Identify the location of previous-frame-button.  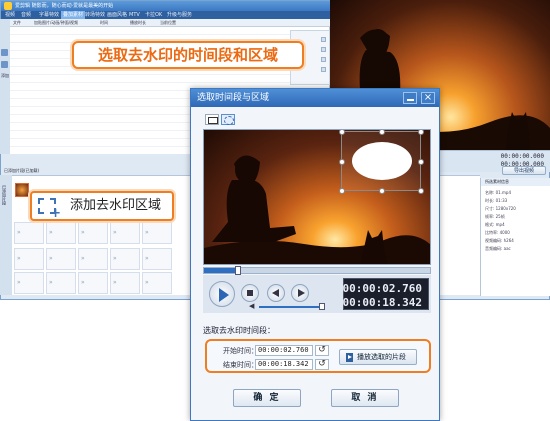
(276, 293).